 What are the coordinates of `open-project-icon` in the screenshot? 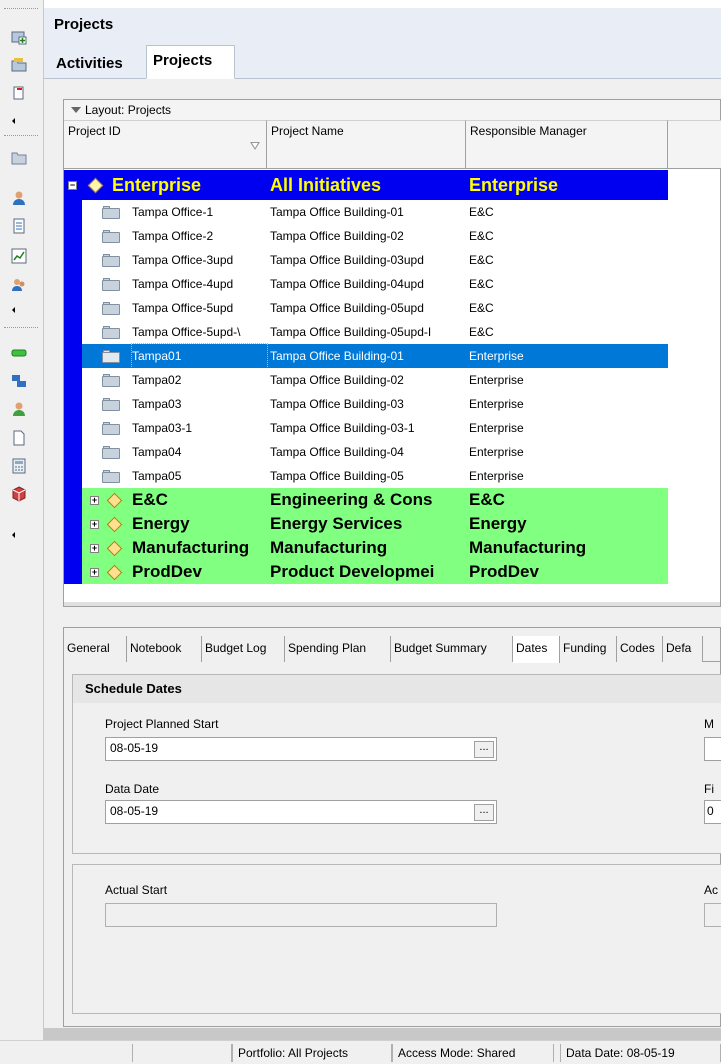 It's located at (19, 37).